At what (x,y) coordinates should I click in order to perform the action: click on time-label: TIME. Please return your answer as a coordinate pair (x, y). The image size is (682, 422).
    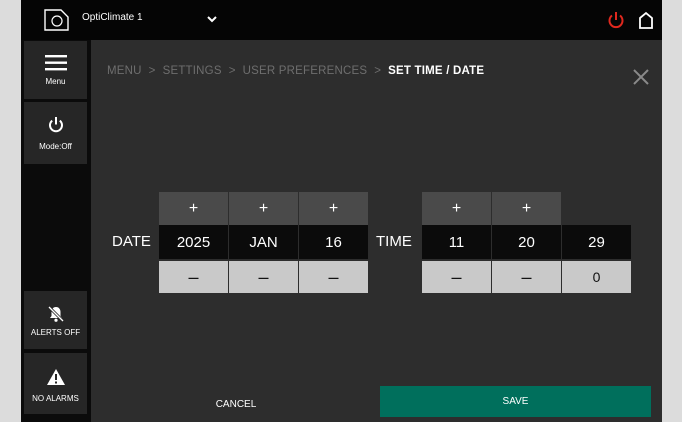
    Looking at the image, I should click on (394, 241).